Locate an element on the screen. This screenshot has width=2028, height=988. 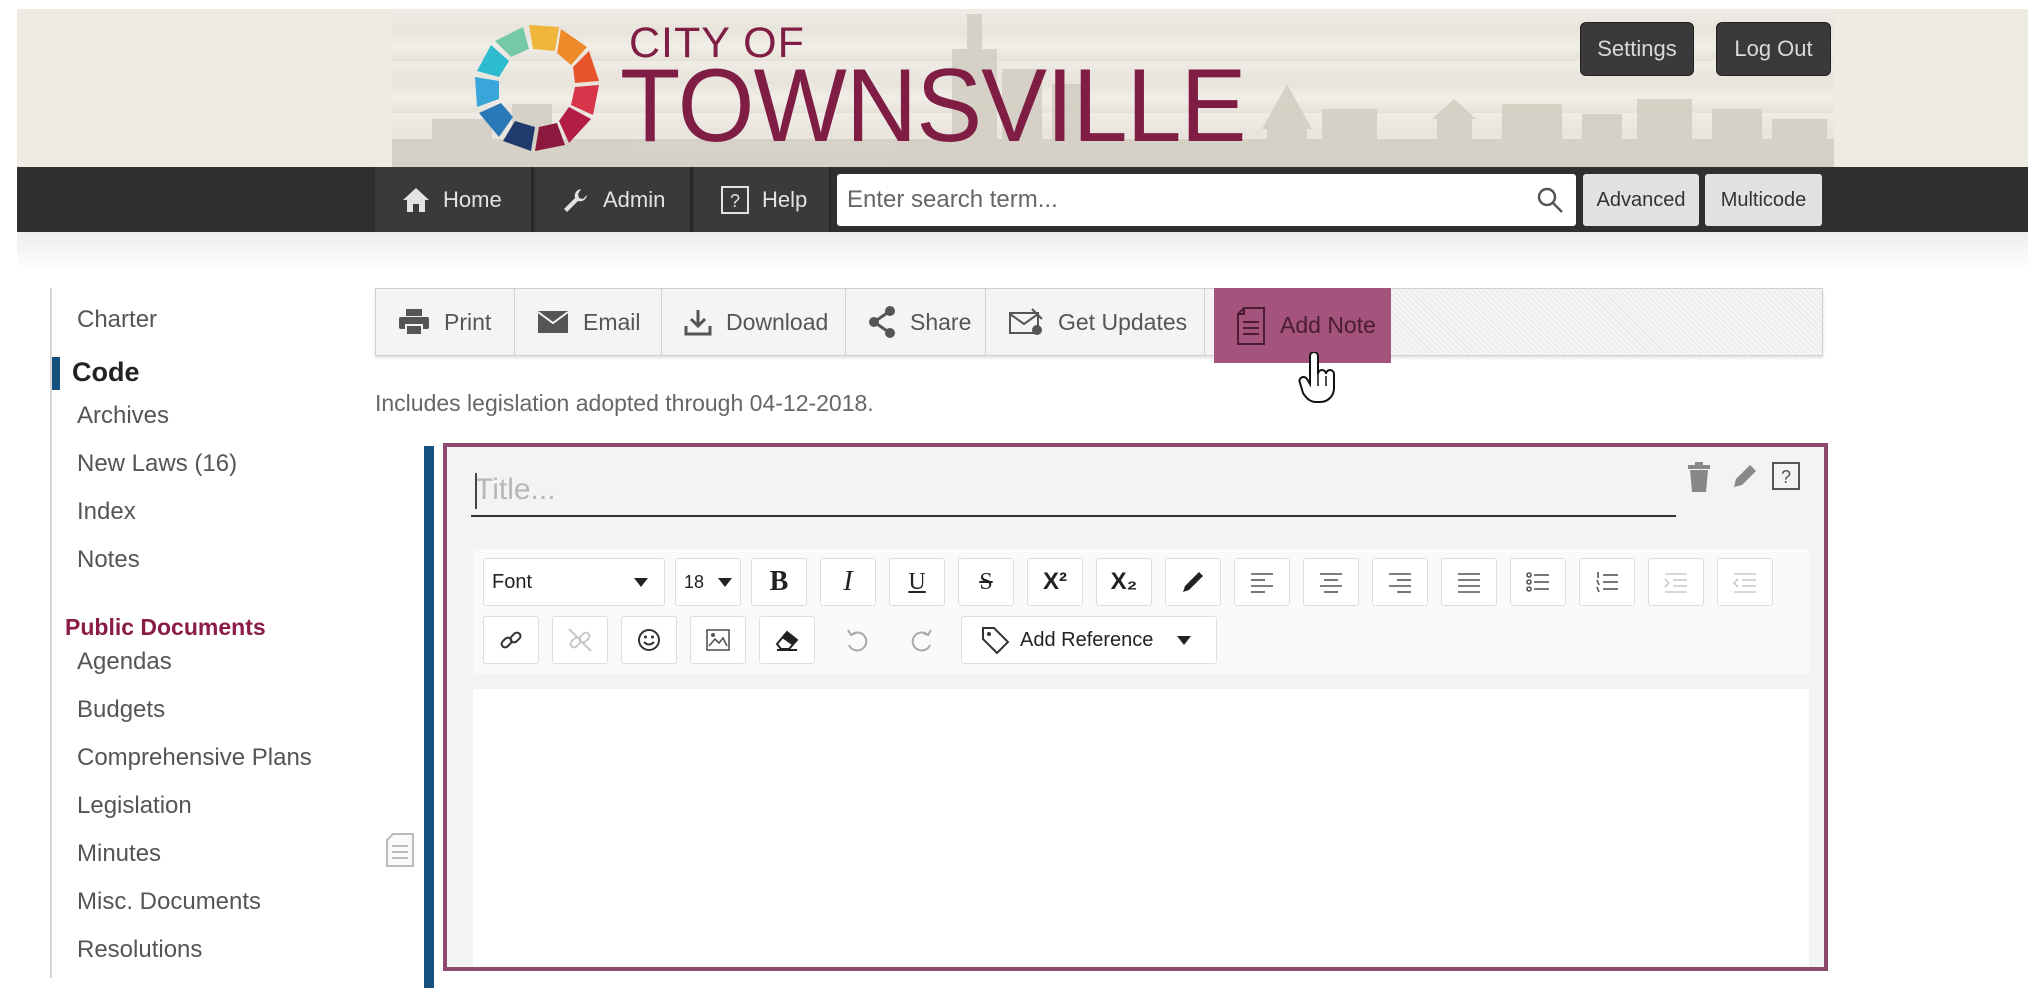
sidebar-item-new-laws: New Laws (16) is located at coordinates (157, 464).